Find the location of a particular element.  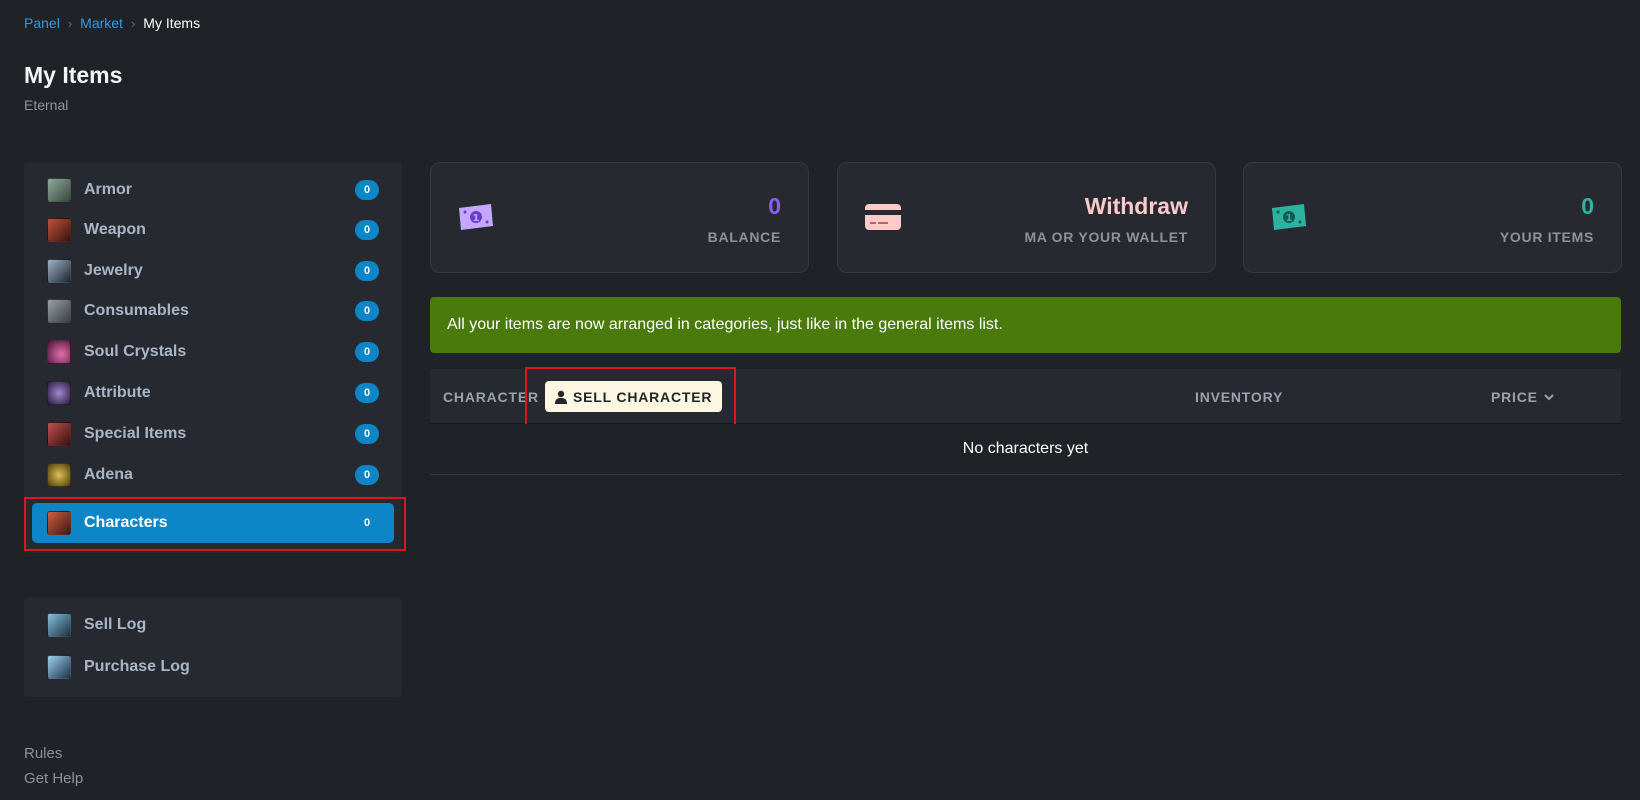

sidebar-item-special-items: Special Items 0 is located at coordinates (213, 434).